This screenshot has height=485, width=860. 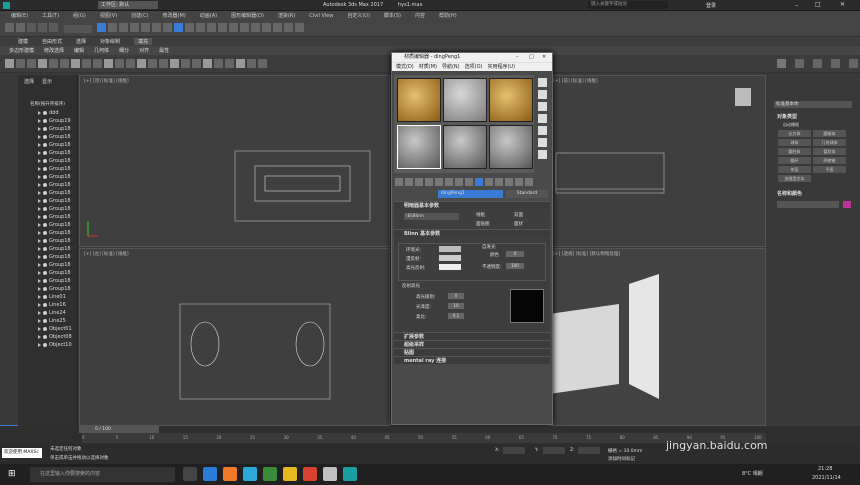 What do you see at coordinates (787, 116) in the screenshot?
I see `object-type-header: 对象类型` at bounding box center [787, 116].